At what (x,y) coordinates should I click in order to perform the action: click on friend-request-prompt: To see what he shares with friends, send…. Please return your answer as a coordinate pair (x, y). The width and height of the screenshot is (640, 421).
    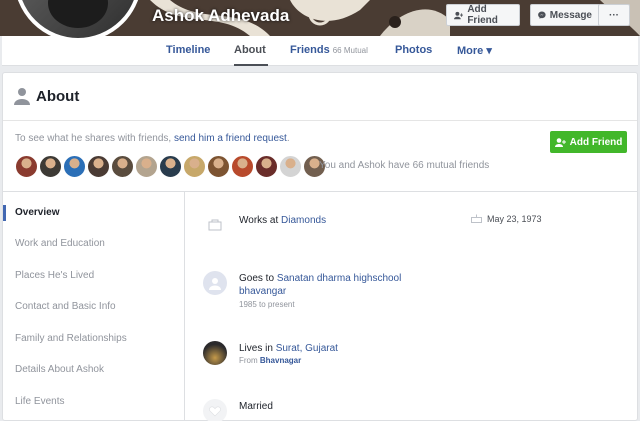
    Looking at the image, I should click on (152, 138).